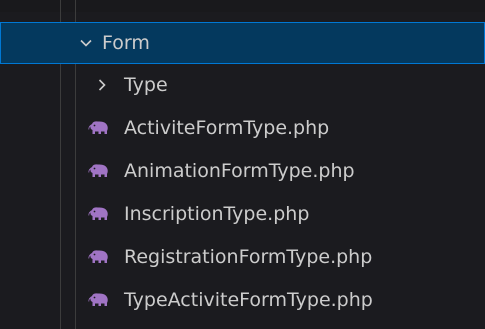  Describe the element at coordinates (126, 43) in the screenshot. I see `tree-folder-label: Form` at that location.